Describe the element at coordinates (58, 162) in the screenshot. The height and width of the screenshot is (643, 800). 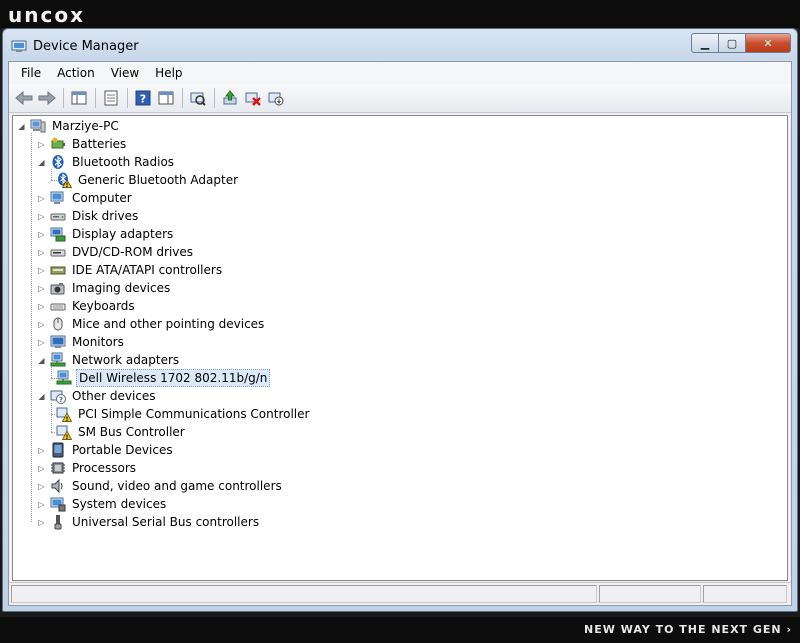
I see `bluetooth-icon` at that location.